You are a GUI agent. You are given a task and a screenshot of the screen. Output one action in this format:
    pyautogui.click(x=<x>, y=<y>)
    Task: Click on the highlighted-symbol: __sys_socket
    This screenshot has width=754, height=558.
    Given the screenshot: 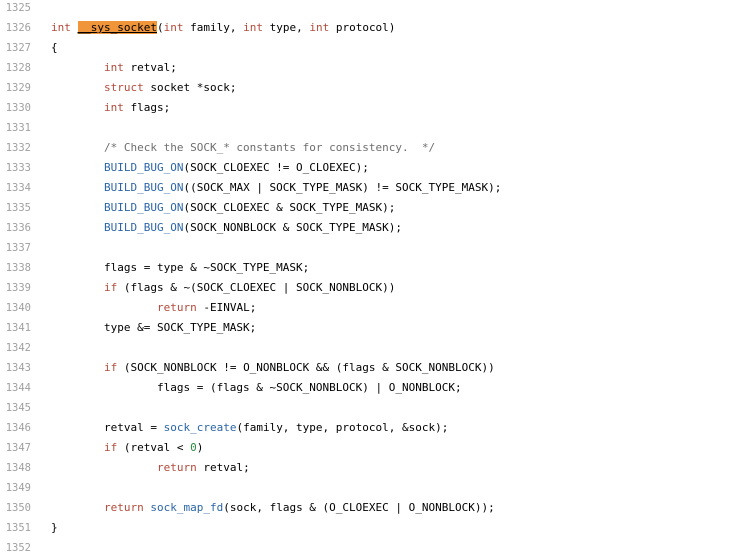 What is the action you would take?
    pyautogui.click(x=117, y=27)
    